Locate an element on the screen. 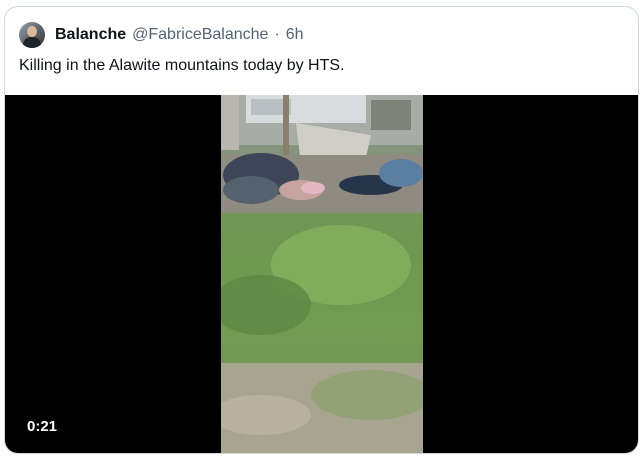 The image size is (643, 458). video-duration: 0:21 is located at coordinates (42, 426).